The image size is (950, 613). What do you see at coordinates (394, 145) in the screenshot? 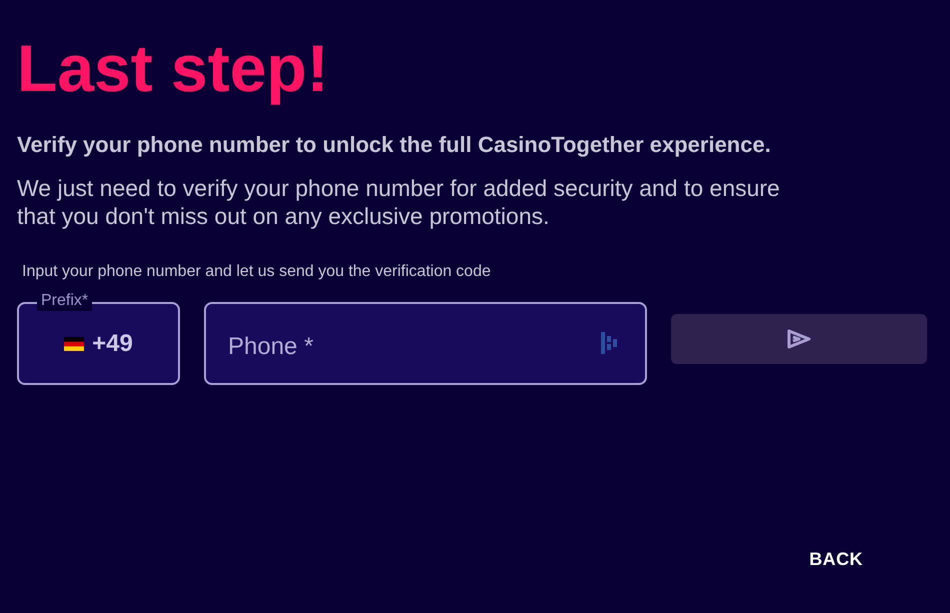
I see `subtitle: Verify your phone number to unlock the full CasinoTogether experience.` at bounding box center [394, 145].